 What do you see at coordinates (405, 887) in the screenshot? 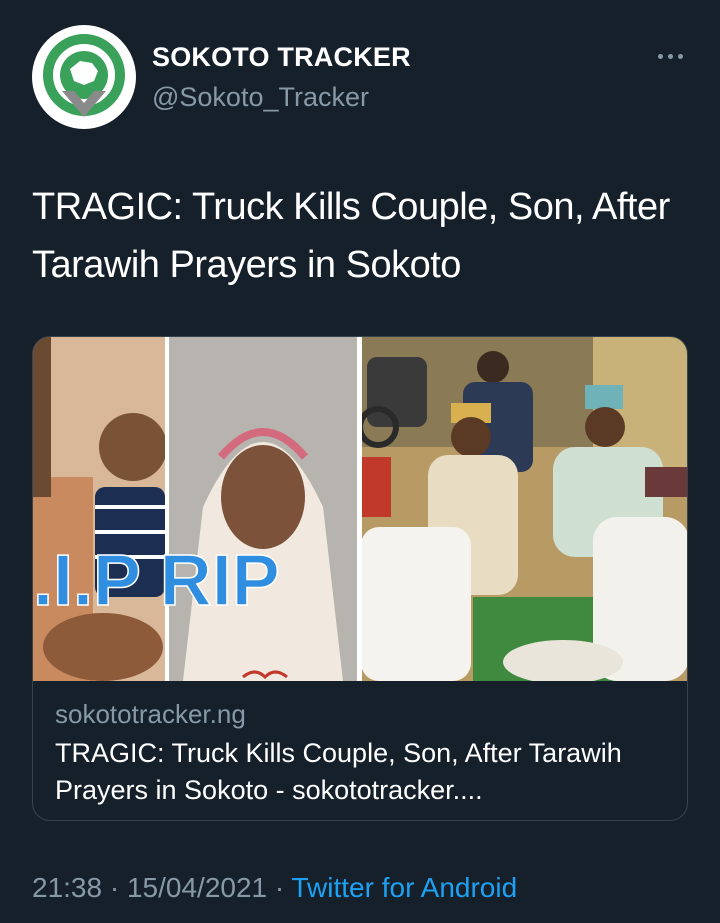
I see `tweet-source-link: Twitter for Android` at bounding box center [405, 887].